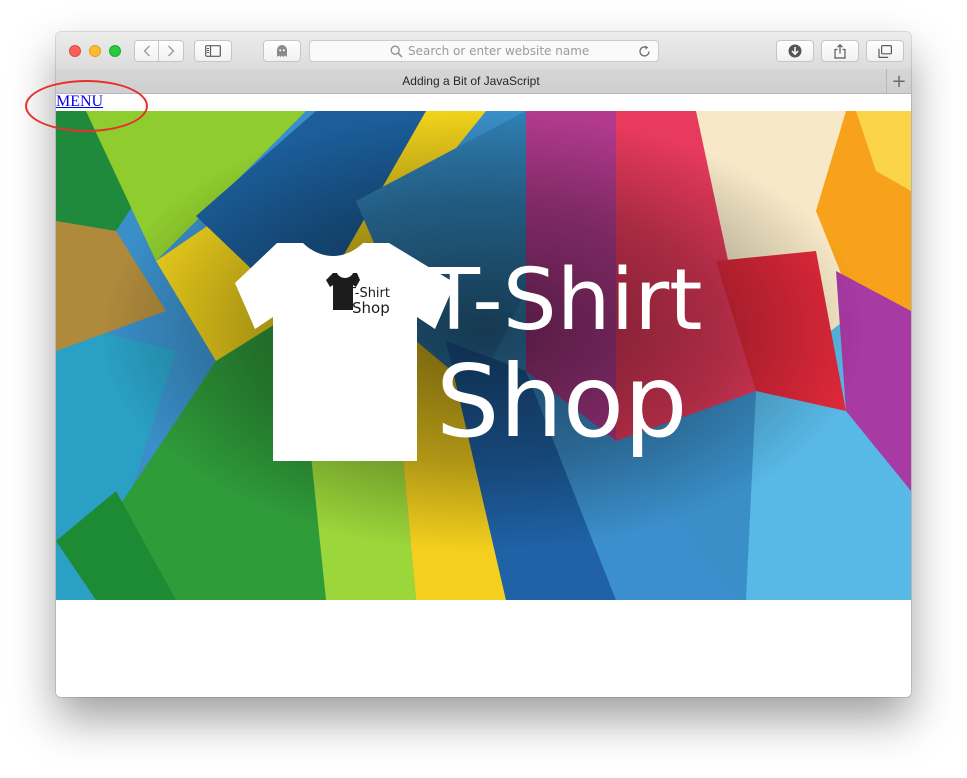  What do you see at coordinates (562, 401) in the screenshot?
I see `hero-title-line2: Shop` at bounding box center [562, 401].